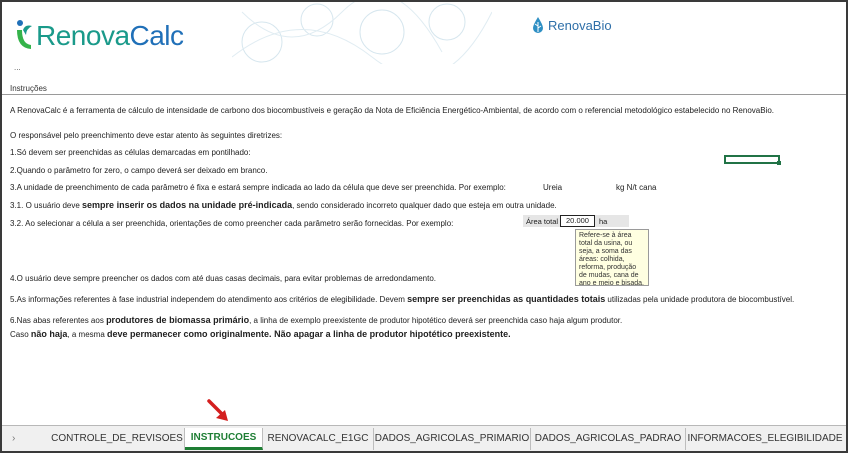 Image resolution: width=848 pixels, height=453 pixels. What do you see at coordinates (189, 334) in the screenshot?
I see `item7-text-bold-2: deve permanecer como originalmente.` at bounding box center [189, 334].